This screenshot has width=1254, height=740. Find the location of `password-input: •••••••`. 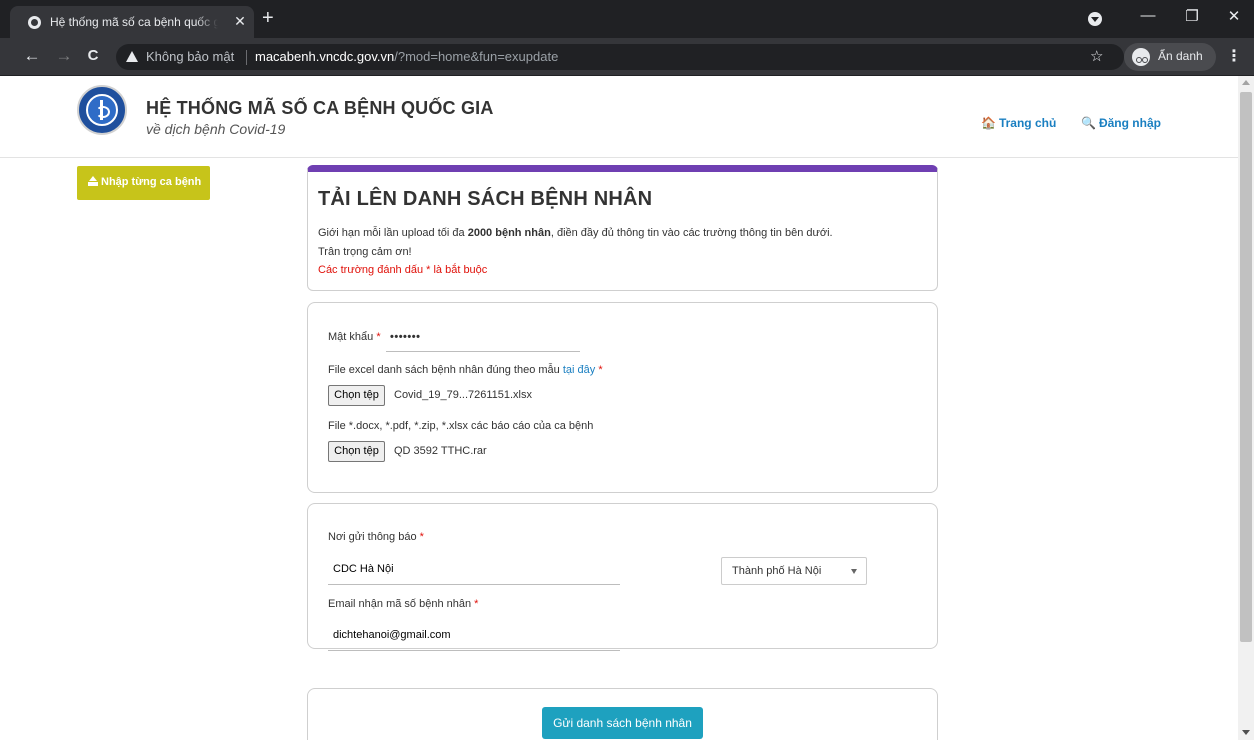

password-input: ••••••• is located at coordinates (405, 337).